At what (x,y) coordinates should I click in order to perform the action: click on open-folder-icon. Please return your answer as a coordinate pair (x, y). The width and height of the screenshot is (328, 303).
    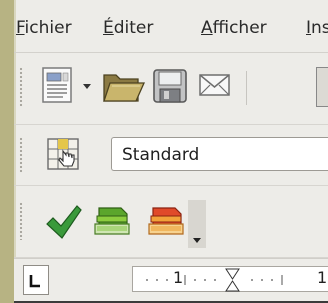
    Looking at the image, I should click on (124, 88).